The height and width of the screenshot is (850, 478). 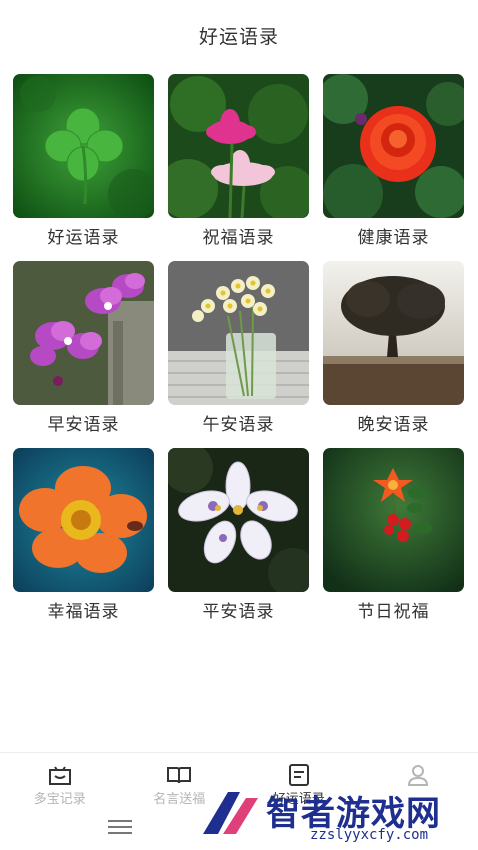 I want to click on lotus-flowers-image, so click(x=238, y=146).